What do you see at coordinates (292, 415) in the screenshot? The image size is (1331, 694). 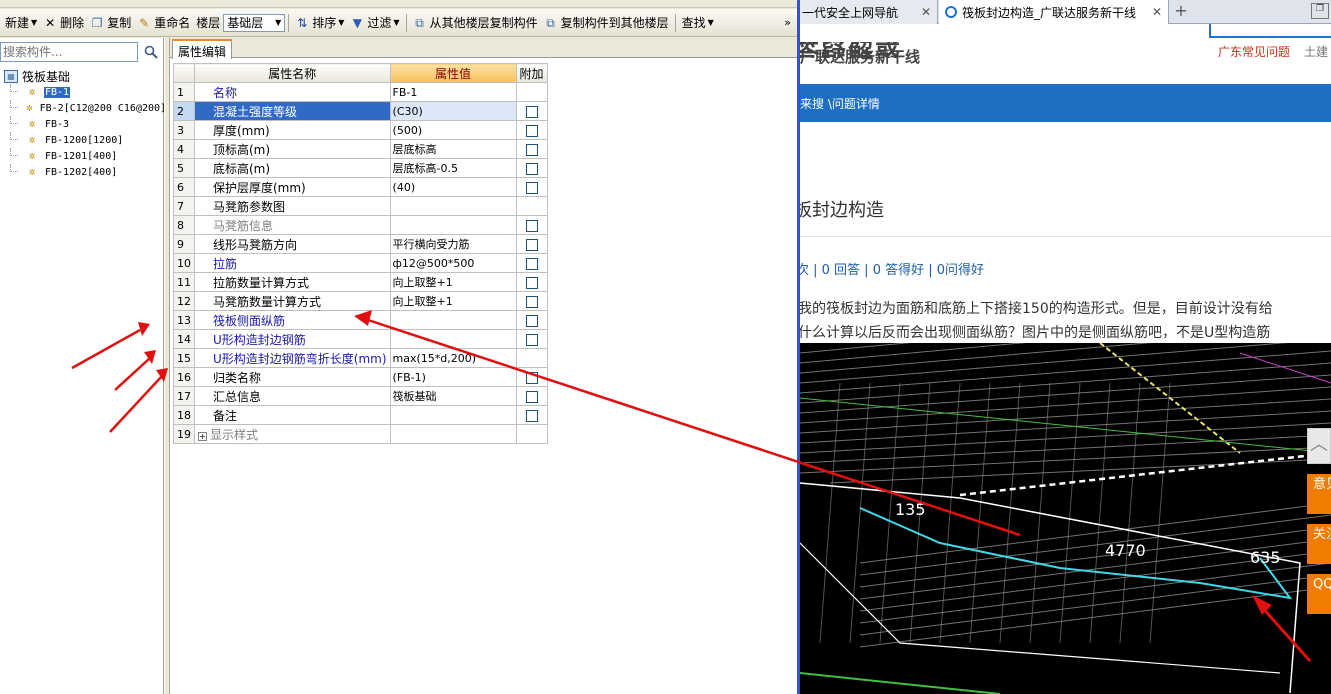 I see `property-name-cell: 备注` at bounding box center [292, 415].